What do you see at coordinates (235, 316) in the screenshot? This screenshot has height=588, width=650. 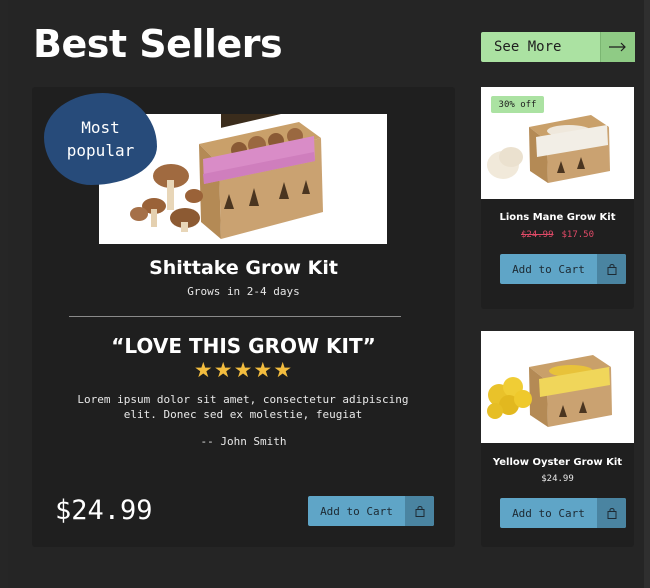 I see `divider` at bounding box center [235, 316].